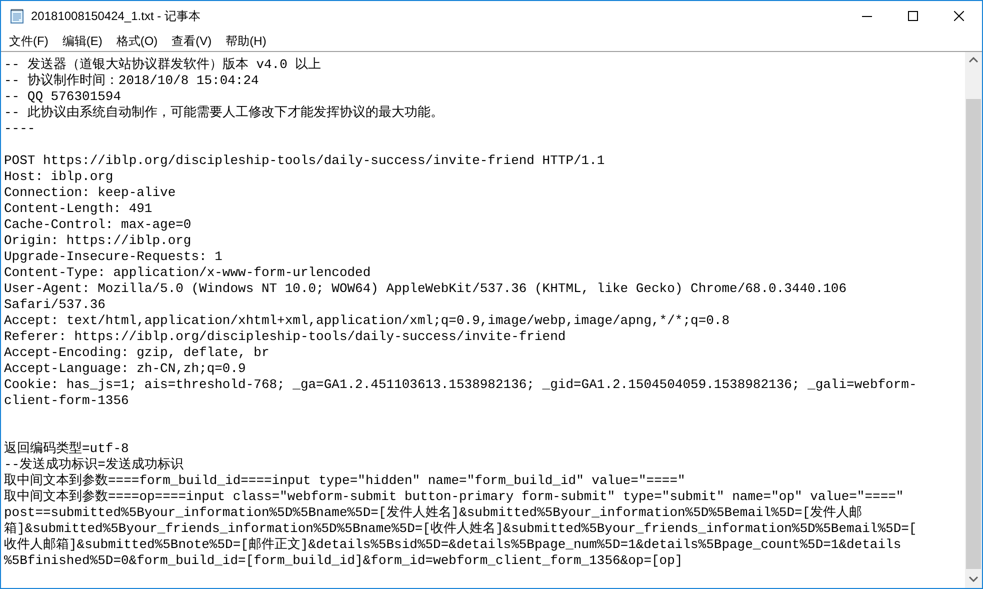  Describe the element at coordinates (453, 545) in the screenshot. I see `text-line: 收件人邮箱]&submitted%5Bnote%5D=[邮件正文]&details%5Bsid%5D=&details%5Bpage_num%5D=1&details%5Bpage_count%5D=1&details` at that location.